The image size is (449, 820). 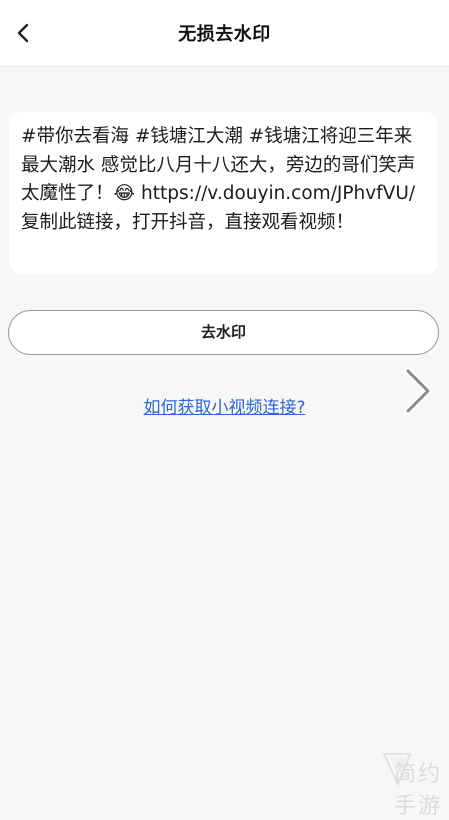 I want to click on top-bar: 无损去水印, so click(x=224, y=33).